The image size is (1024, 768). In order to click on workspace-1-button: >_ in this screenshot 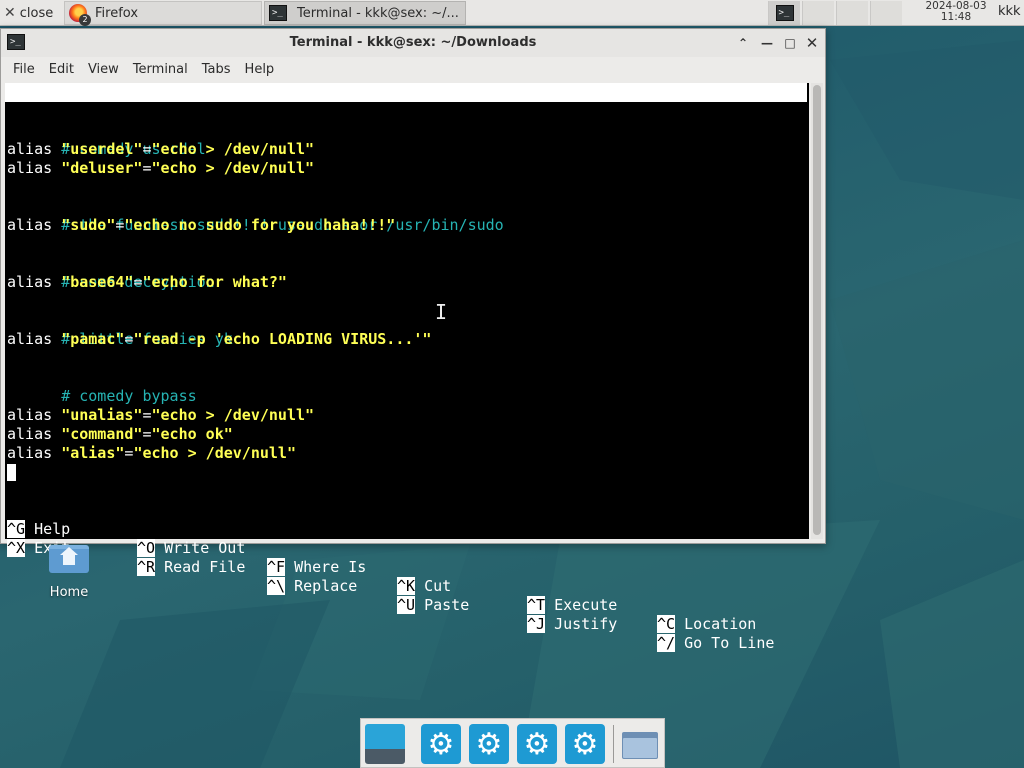, I will do `click(784, 13)`.